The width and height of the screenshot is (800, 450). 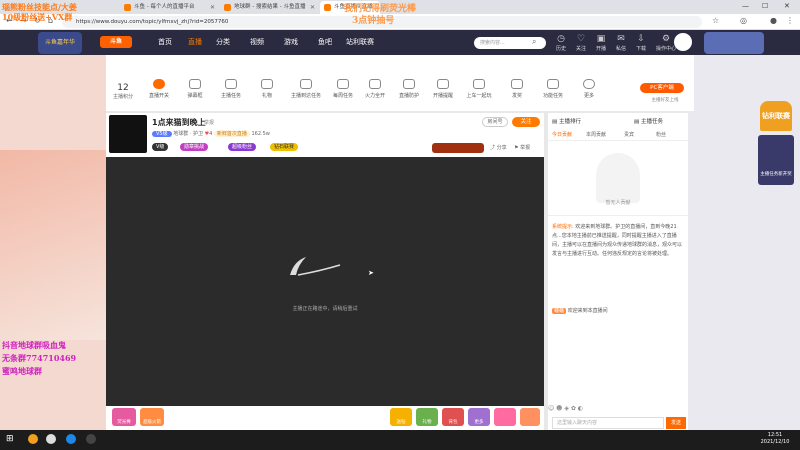 I want to click on star-icon: ☆, so click(x=715, y=20).